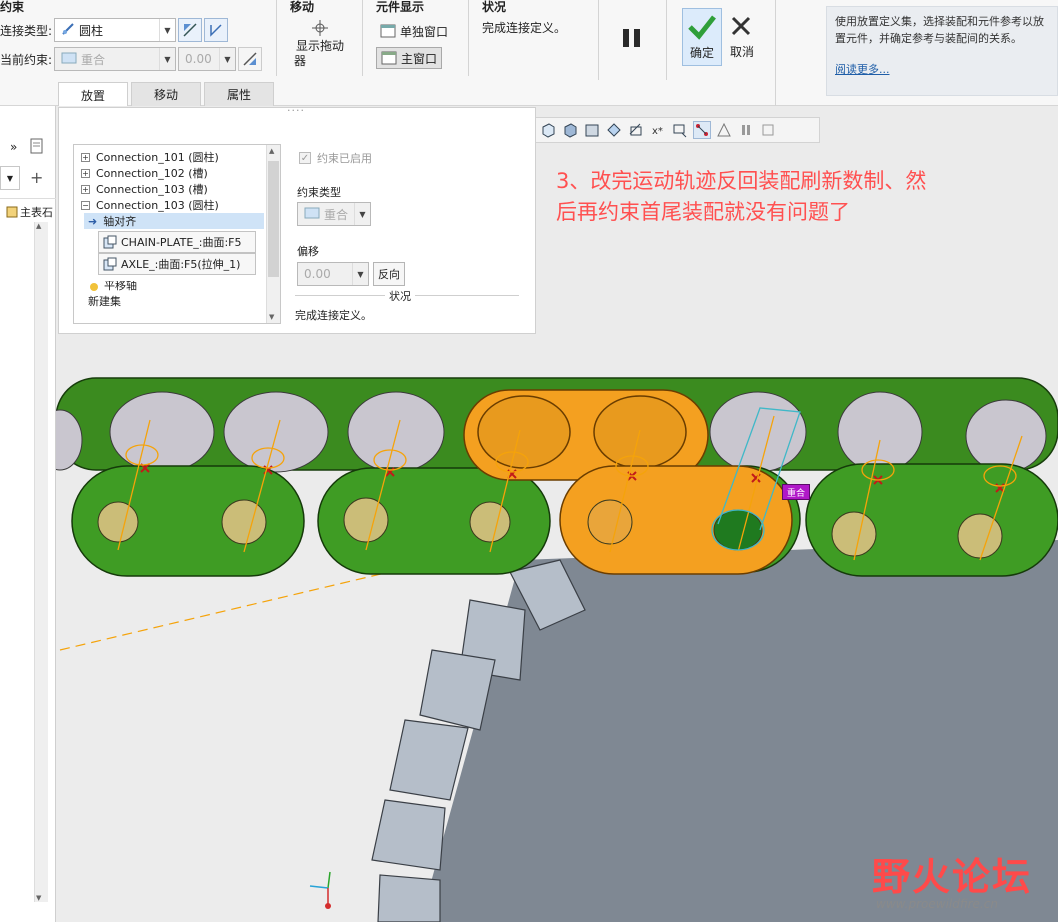  Describe the element at coordinates (419, 58) in the screenshot. I see `main-window-label: 主窗口` at that location.